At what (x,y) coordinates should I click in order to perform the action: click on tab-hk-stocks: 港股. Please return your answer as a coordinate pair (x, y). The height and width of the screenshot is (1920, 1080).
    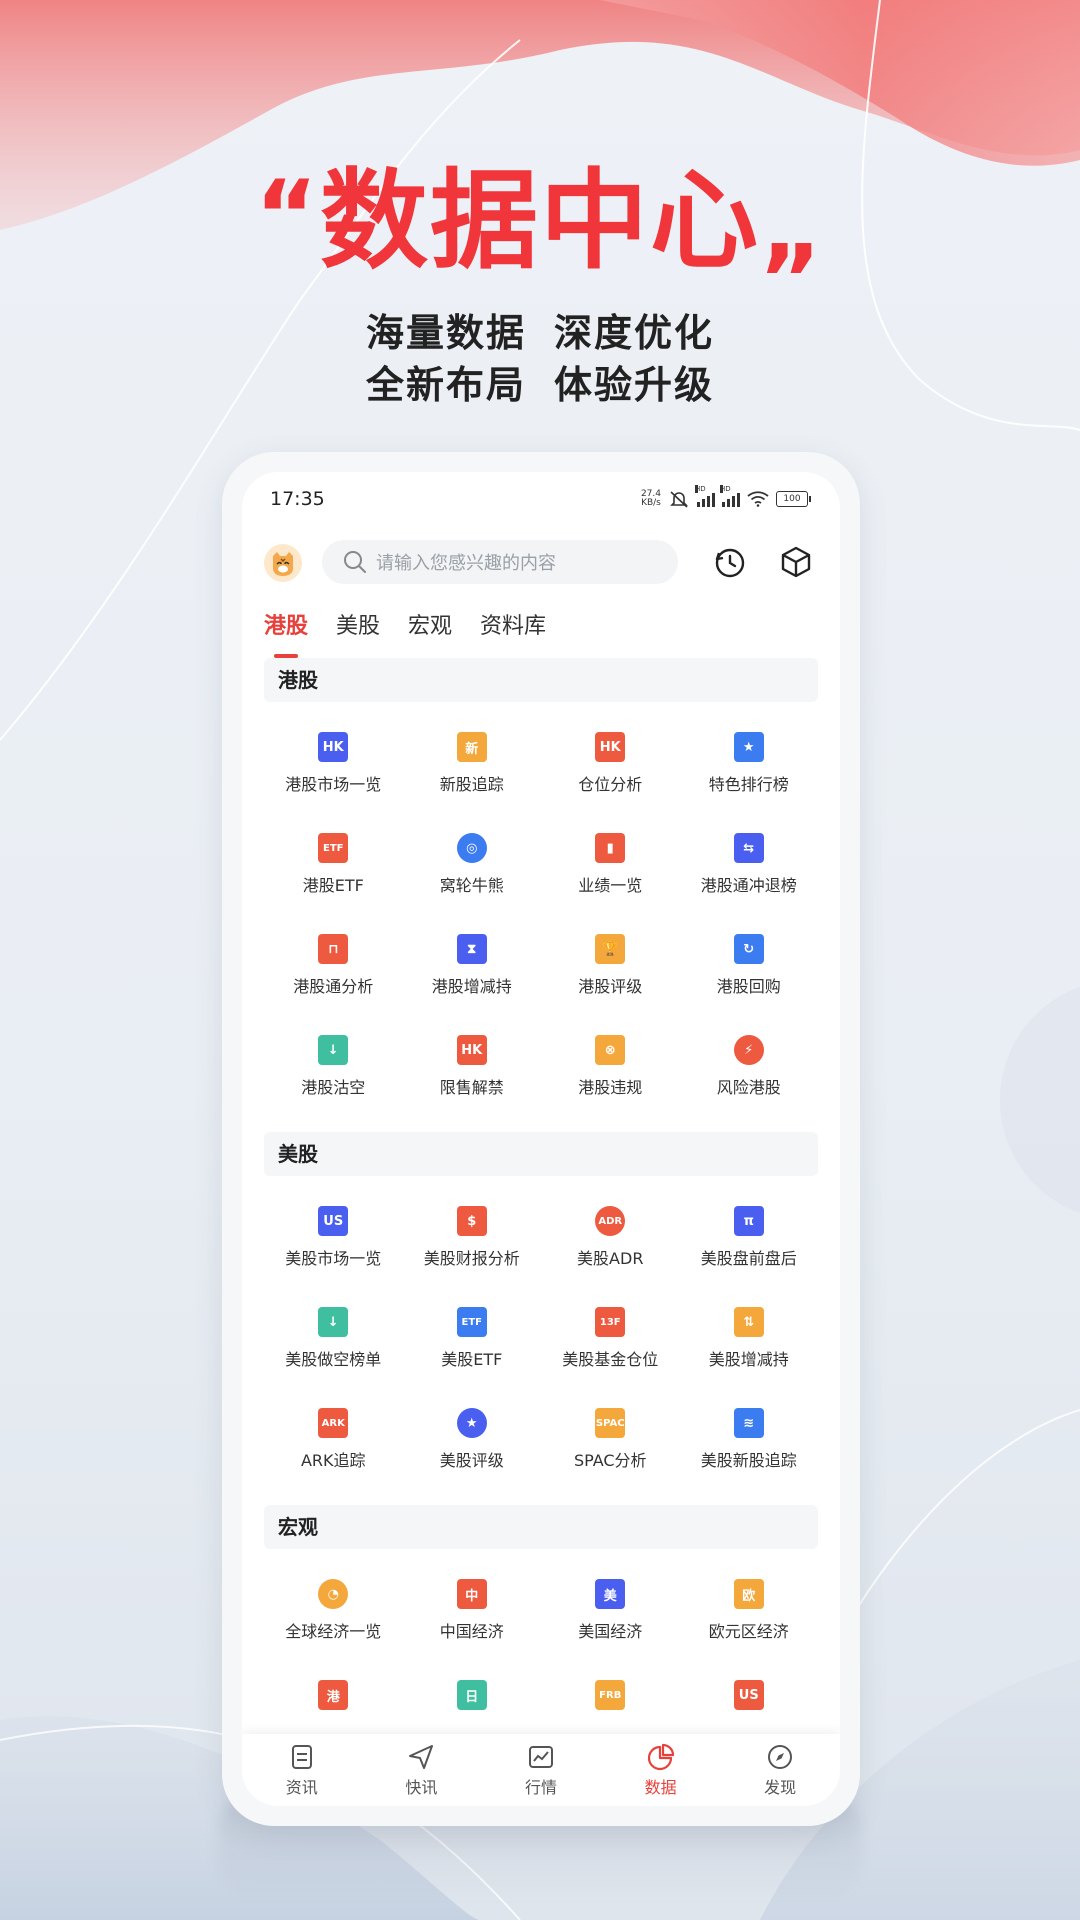
    Looking at the image, I should click on (286, 629).